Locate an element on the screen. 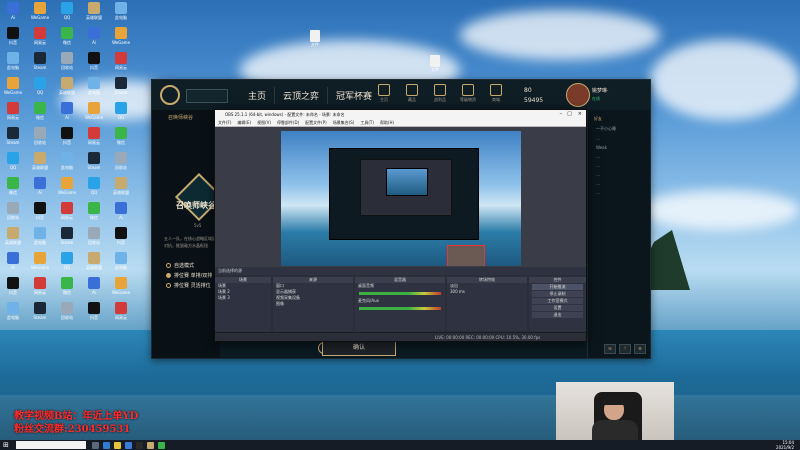 This screenshot has height=450, width=800. store-icon is located at coordinates (128, 445).